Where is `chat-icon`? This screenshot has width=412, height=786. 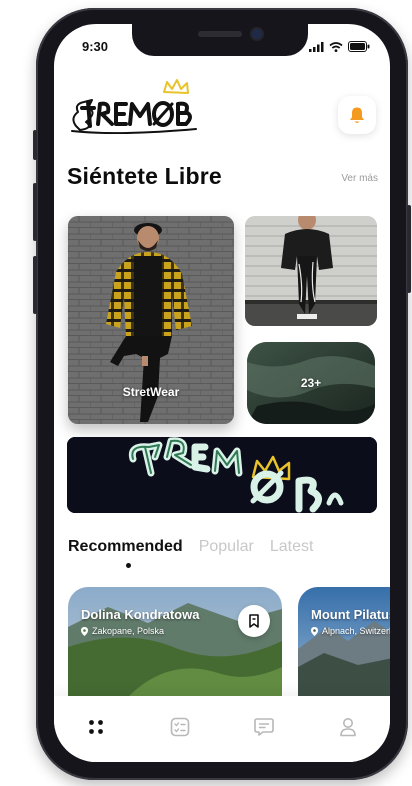 chat-icon is located at coordinates (264, 727).